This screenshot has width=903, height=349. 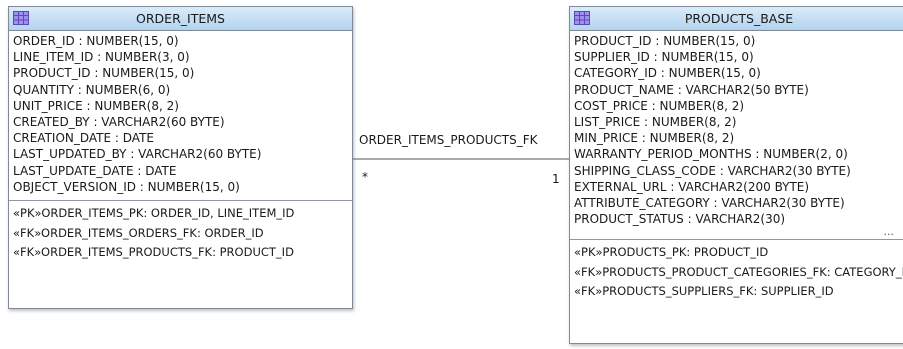 What do you see at coordinates (556, 179) in the screenshot?
I see `target-cardinality: 1` at bounding box center [556, 179].